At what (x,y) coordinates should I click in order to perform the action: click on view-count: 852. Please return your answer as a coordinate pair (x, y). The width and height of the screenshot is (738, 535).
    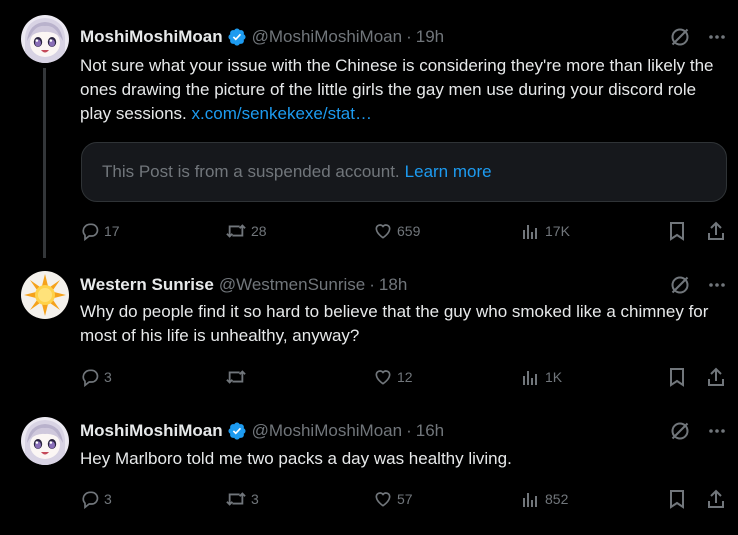
    Looking at the image, I should click on (557, 499).